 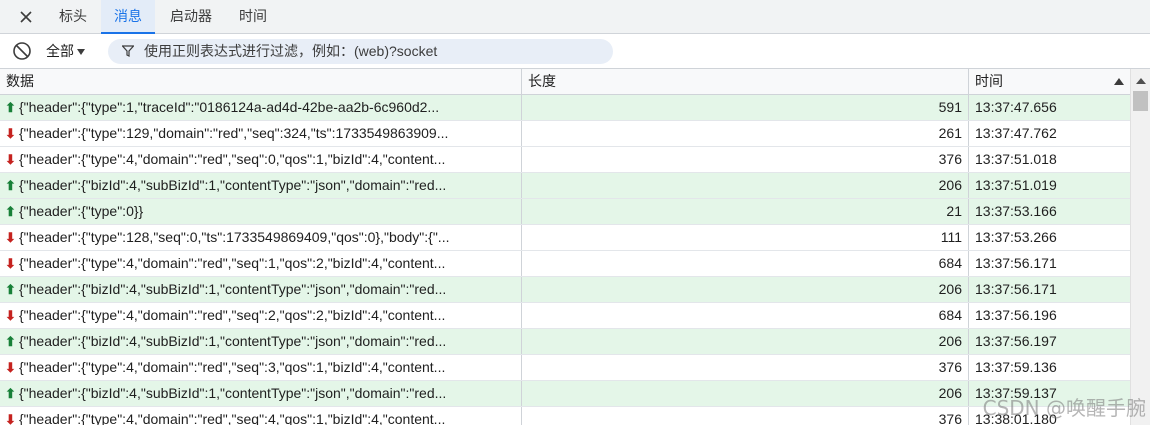 What do you see at coordinates (1049, 133) in the screenshot?
I see `message-time-cell: 13:37:47.762` at bounding box center [1049, 133].